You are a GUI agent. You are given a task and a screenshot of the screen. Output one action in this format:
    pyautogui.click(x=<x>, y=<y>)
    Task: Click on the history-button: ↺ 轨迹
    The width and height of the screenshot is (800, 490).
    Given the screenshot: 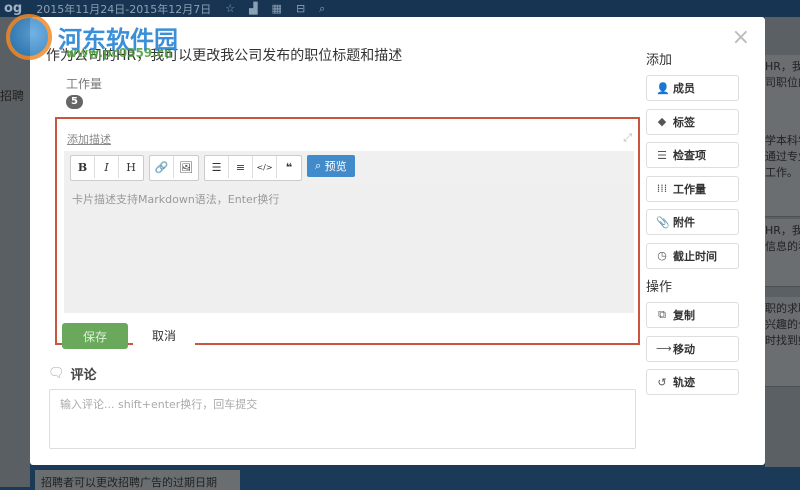 What is the action you would take?
    pyautogui.click(x=692, y=382)
    